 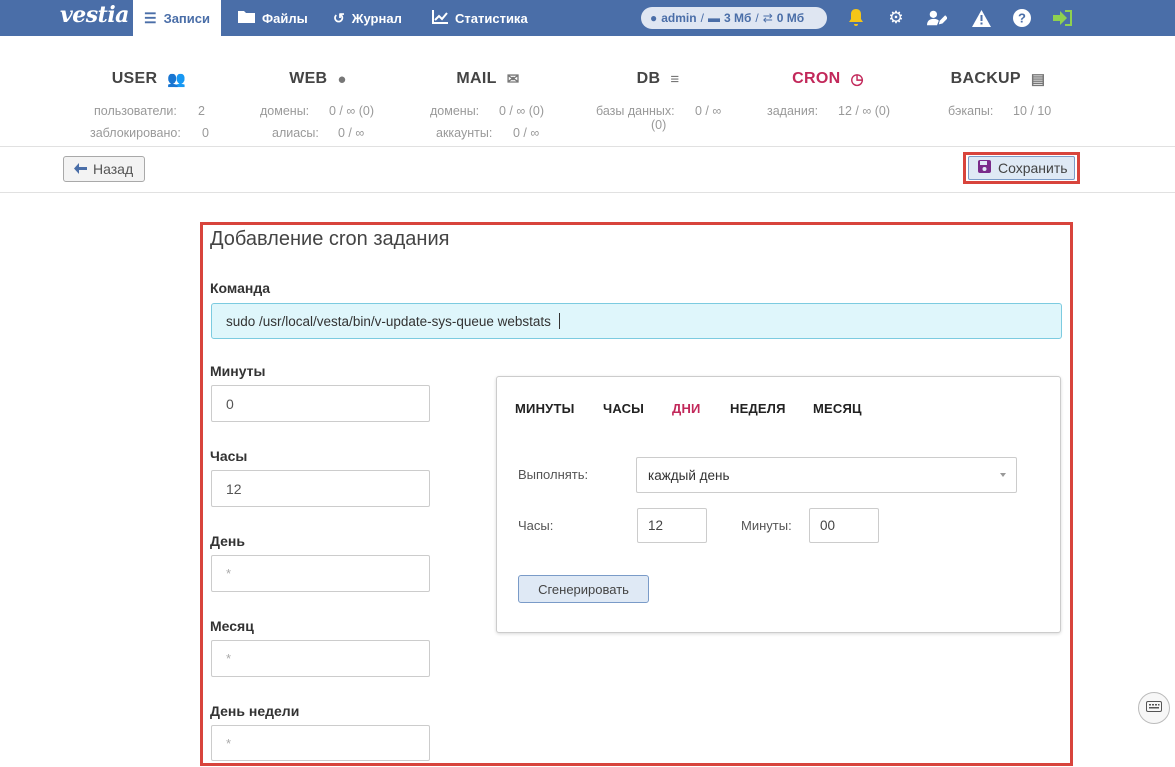 I want to click on disk-usage: 3 Мб, so click(x=737, y=18).